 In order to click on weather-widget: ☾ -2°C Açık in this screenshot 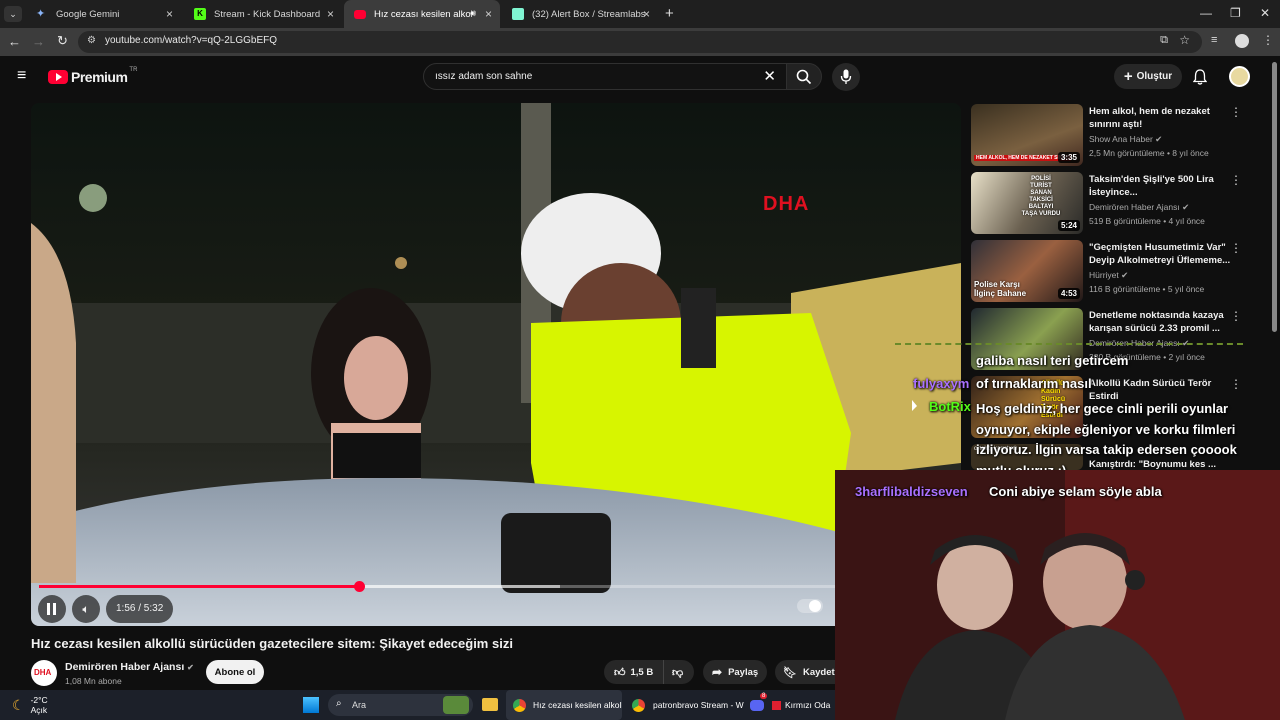, I will do `click(30, 705)`.